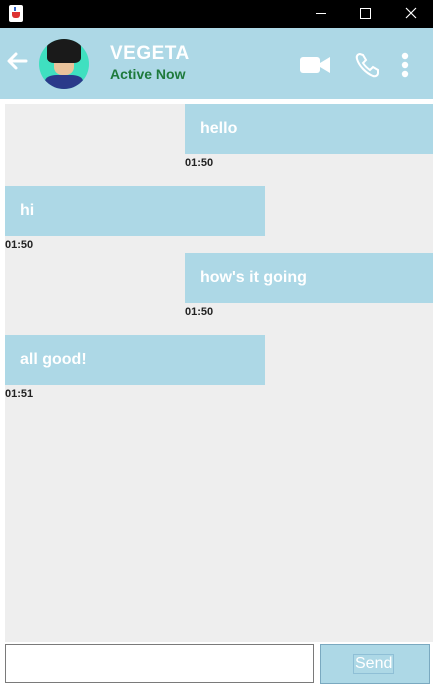 Image resolution: width=433 pixels, height=688 pixels. What do you see at coordinates (64, 64) in the screenshot?
I see `avatar` at bounding box center [64, 64].